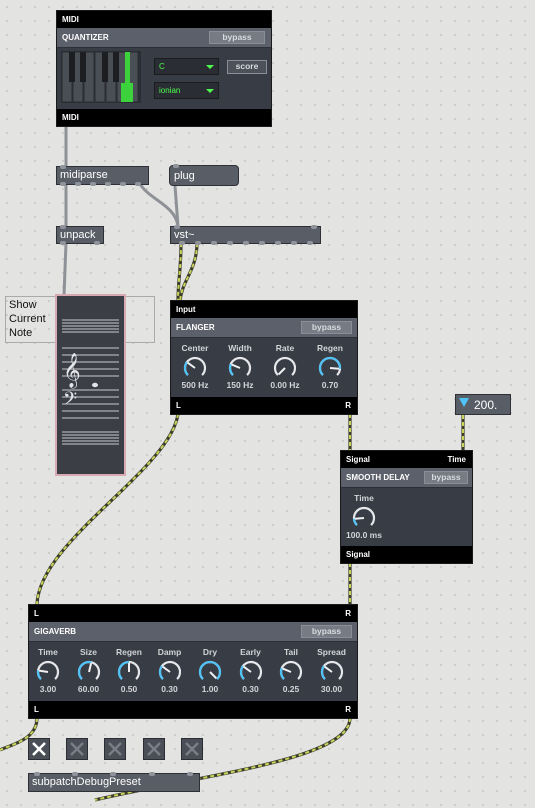 The height and width of the screenshot is (808, 535). Describe the element at coordinates (36, 709) in the screenshot. I see `gigaverb-out-left: L` at that location.